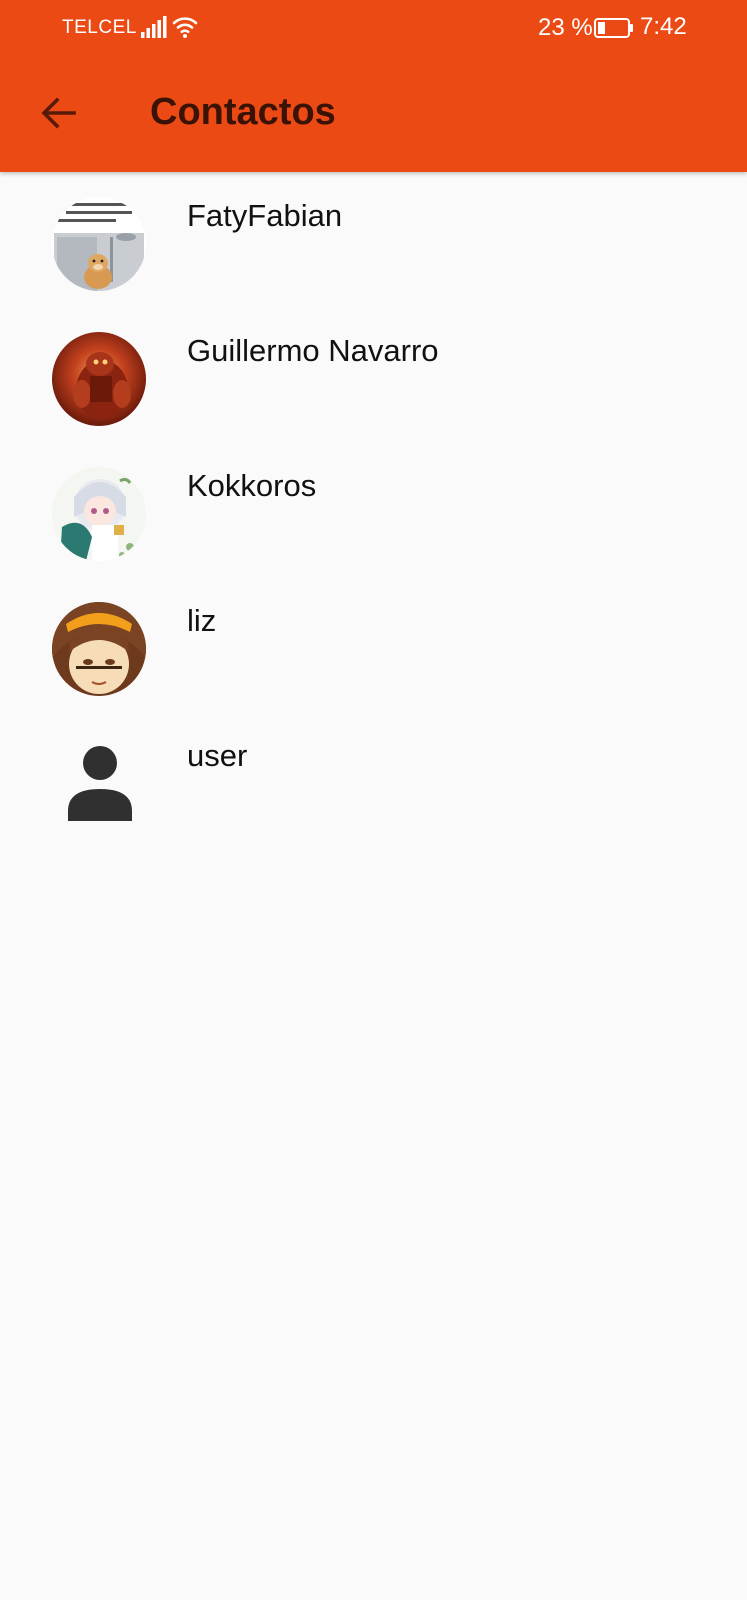  Describe the element at coordinates (613, 28) in the screenshot. I see `battery-icon` at that location.